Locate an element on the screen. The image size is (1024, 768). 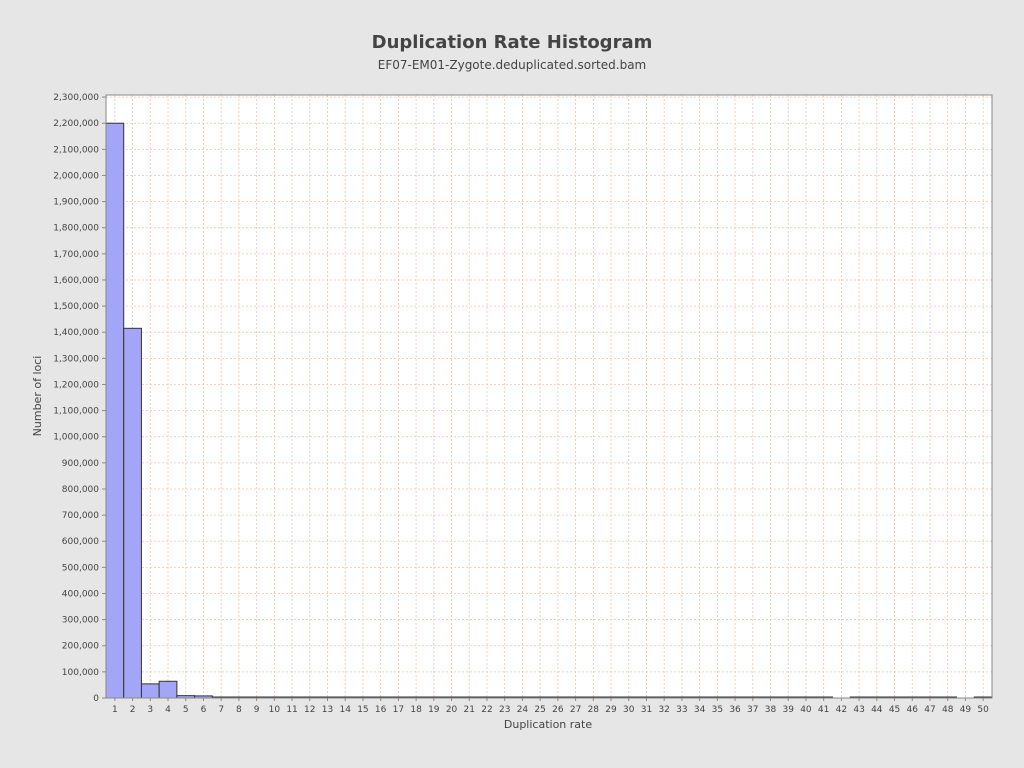
x-tick-label: 19 is located at coordinates (434, 710).